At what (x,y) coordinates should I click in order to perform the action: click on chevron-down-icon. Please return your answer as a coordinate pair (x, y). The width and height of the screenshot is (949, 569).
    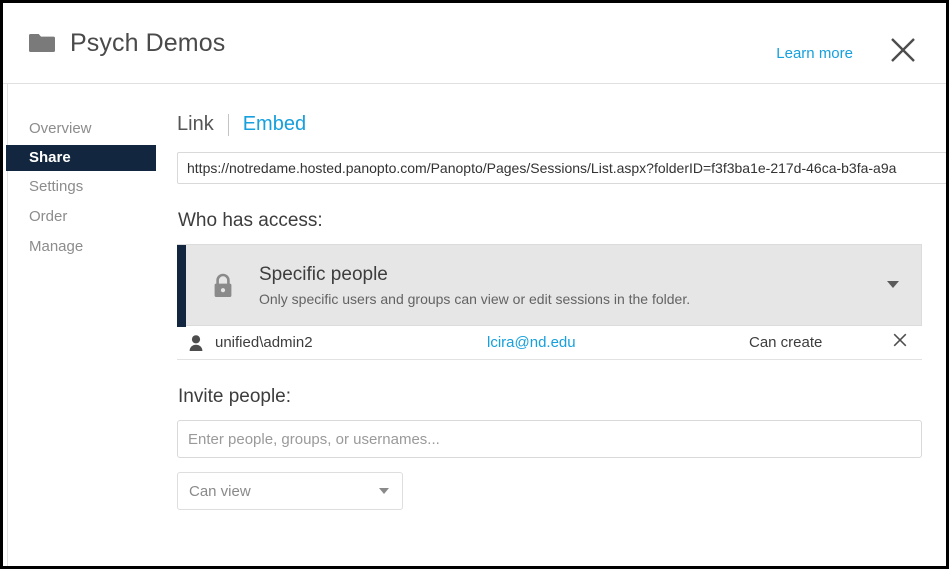
    Looking at the image, I should click on (893, 284).